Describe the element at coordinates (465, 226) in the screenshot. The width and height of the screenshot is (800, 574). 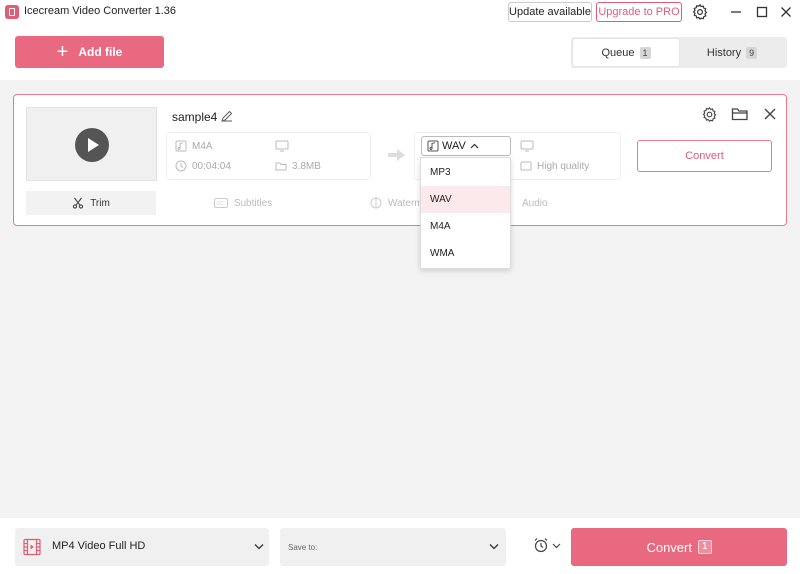
I see `format-option-m4a: M4A` at that location.